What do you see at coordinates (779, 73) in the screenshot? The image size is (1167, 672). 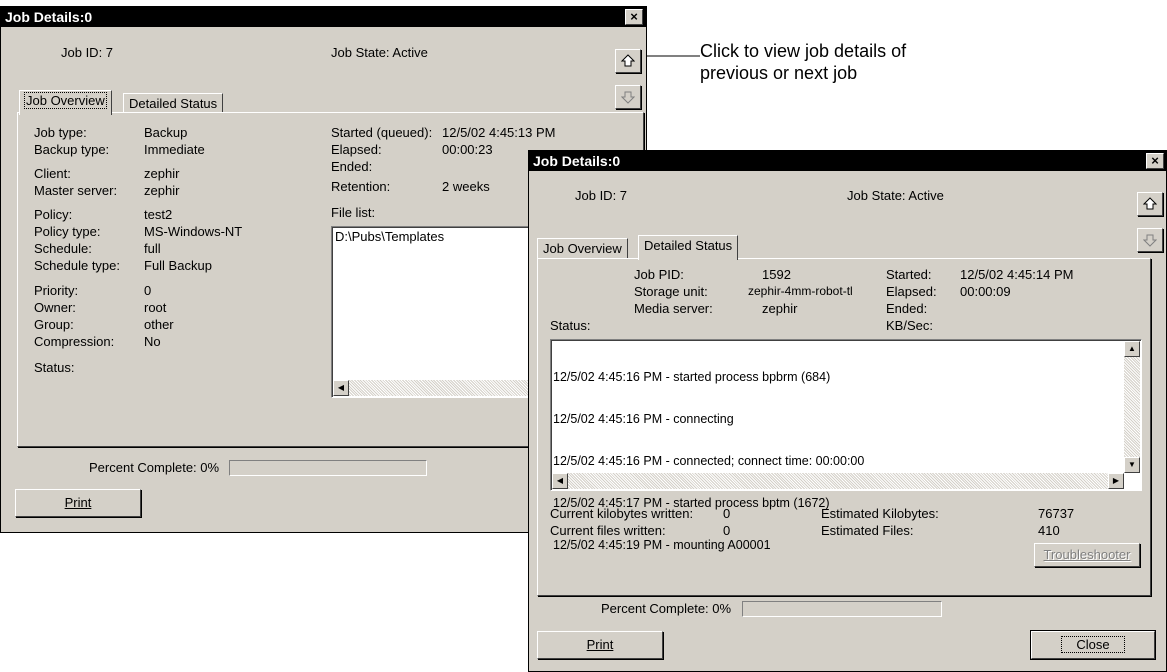 I see `callout-line2: previous or next job` at bounding box center [779, 73].